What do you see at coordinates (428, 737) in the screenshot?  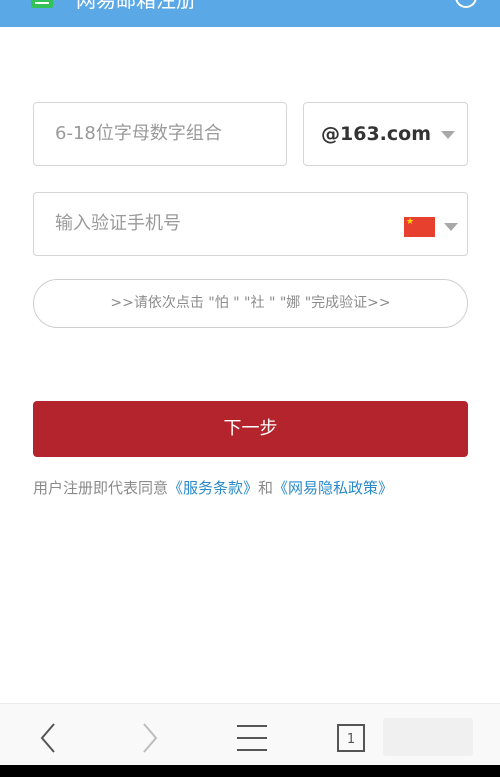 I see `profile-placeholder` at bounding box center [428, 737].